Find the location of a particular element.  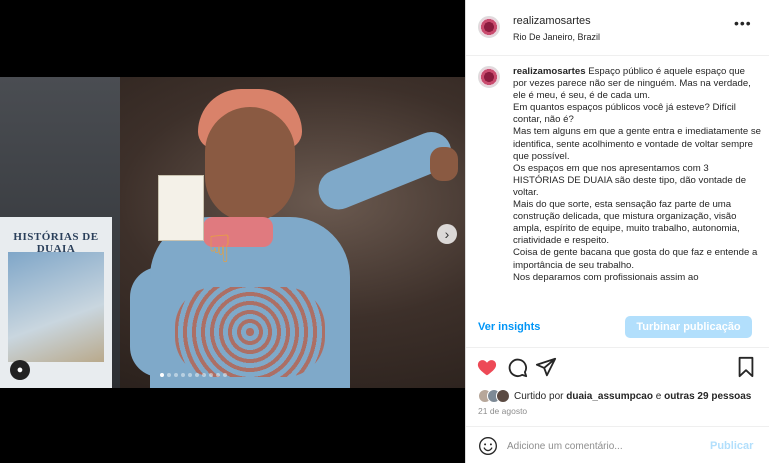

photo-held-card is located at coordinates (181, 208).